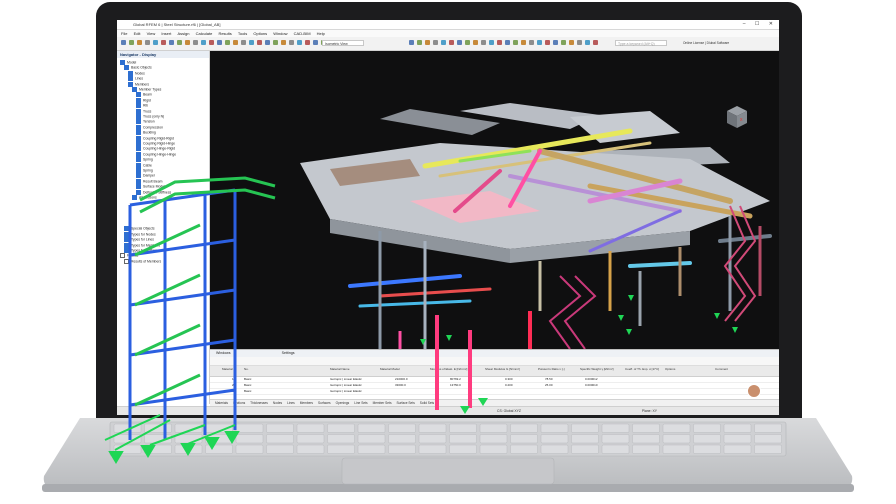 The width and height of the screenshot is (896, 504). What do you see at coordinates (150, 187) in the screenshot?
I see `tree-item: Surface Model` at bounding box center [150, 187].